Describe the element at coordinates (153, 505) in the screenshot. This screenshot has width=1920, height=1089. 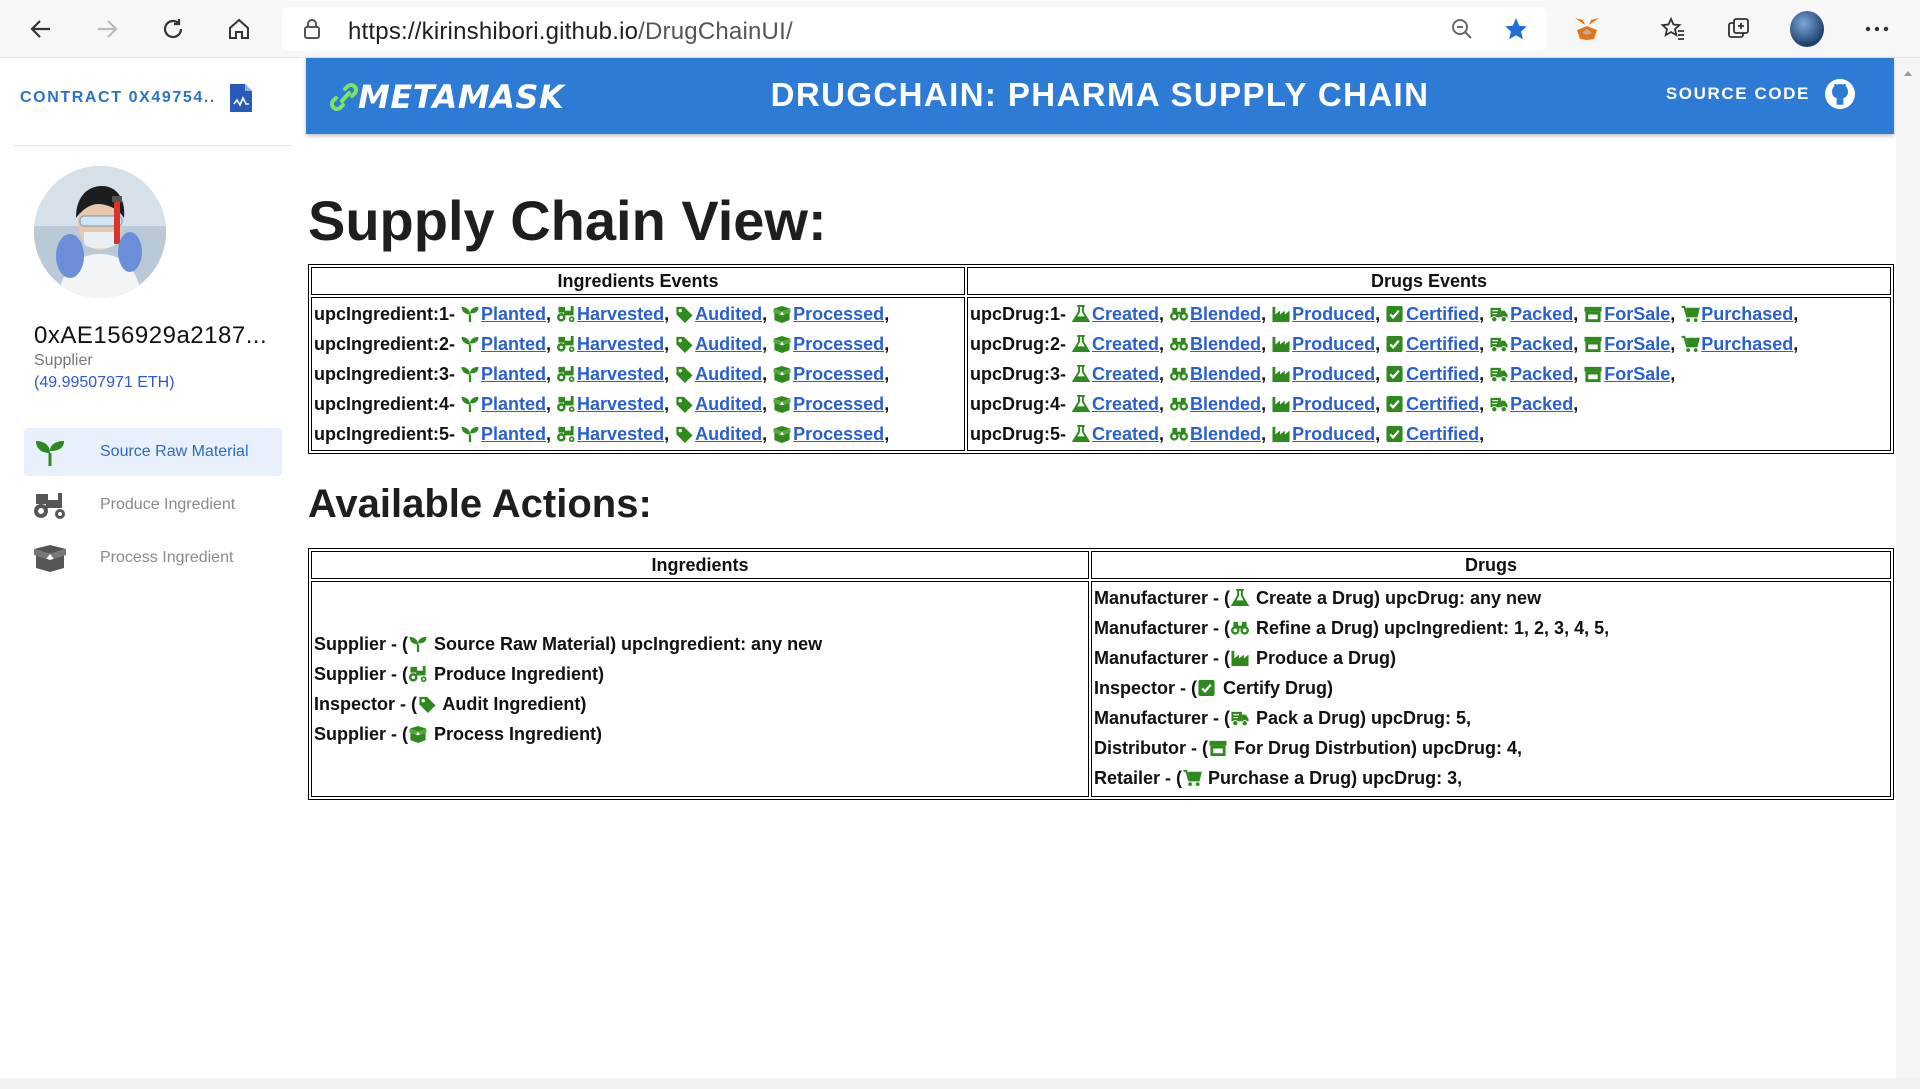
I see `menu-item-produce-ingredient: Produce Ingredient` at that location.